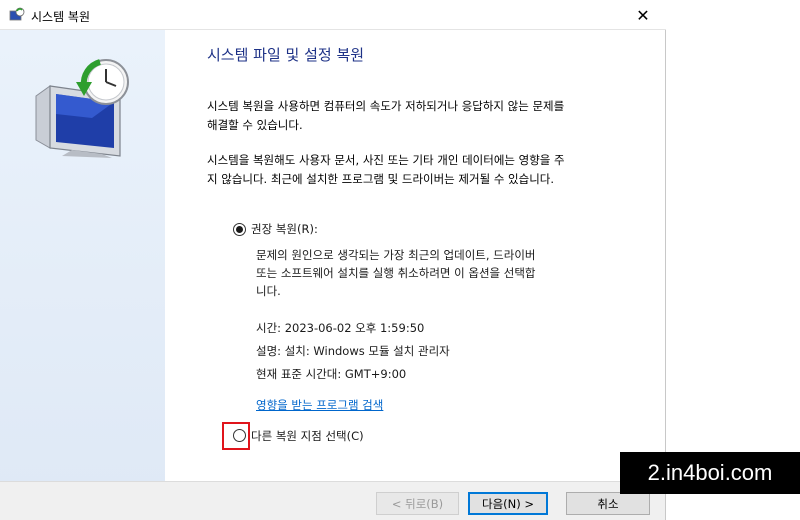 This screenshot has width=800, height=520. Describe the element at coordinates (319, 405) in the screenshot. I see `scan-affected-programs-link: 영향을 받는 프로그램 검색` at that location.